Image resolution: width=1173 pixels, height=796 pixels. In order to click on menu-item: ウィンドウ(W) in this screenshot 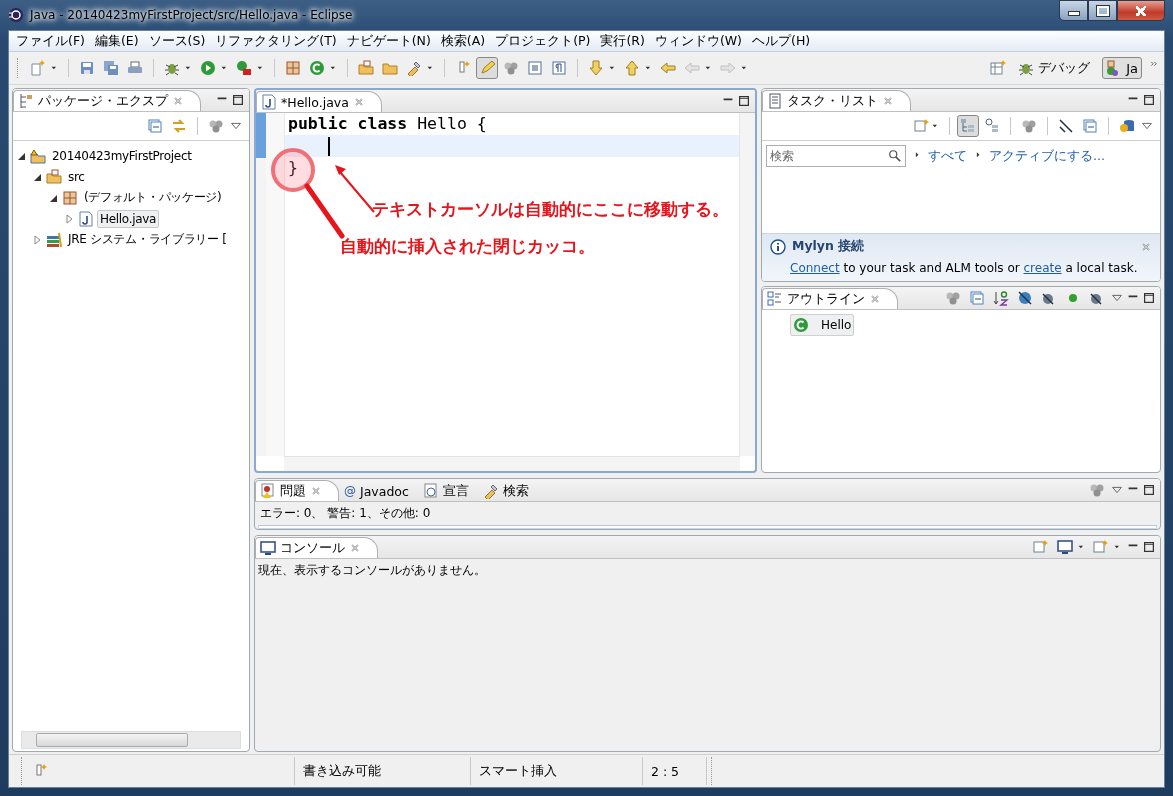, I will do `click(698, 41)`.